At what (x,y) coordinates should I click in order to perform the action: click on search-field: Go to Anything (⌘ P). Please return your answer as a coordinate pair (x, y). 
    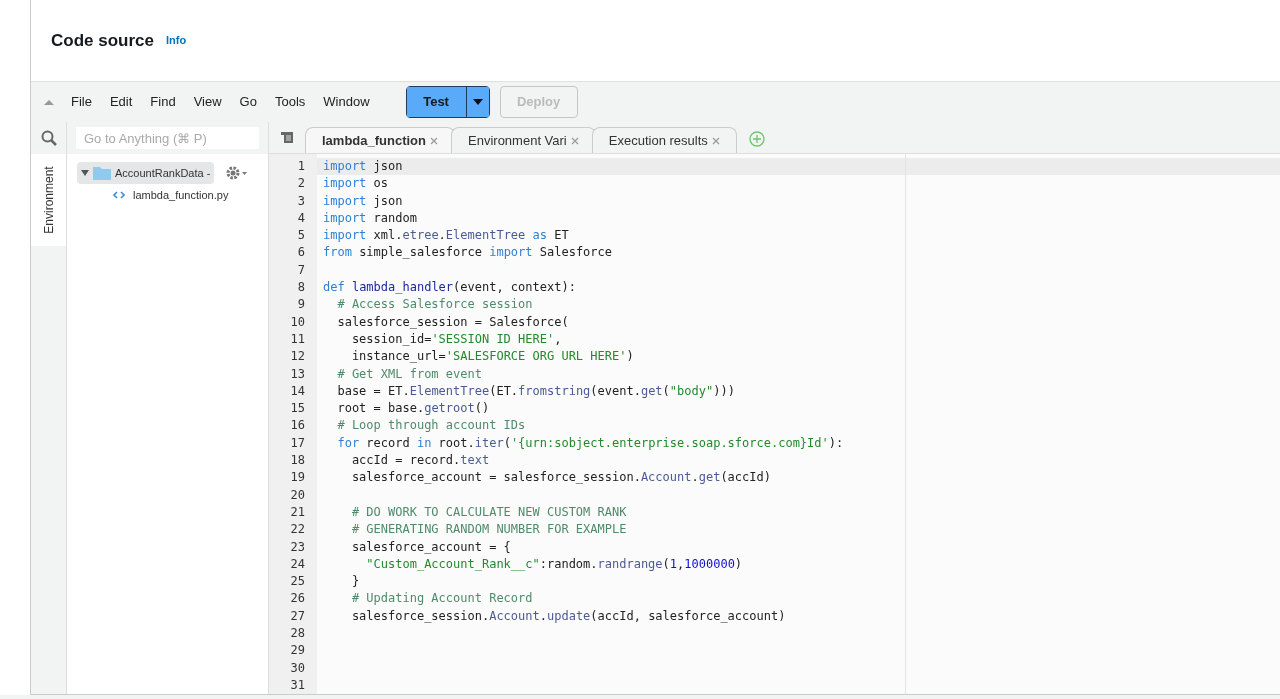
    Looking at the image, I should click on (167, 138).